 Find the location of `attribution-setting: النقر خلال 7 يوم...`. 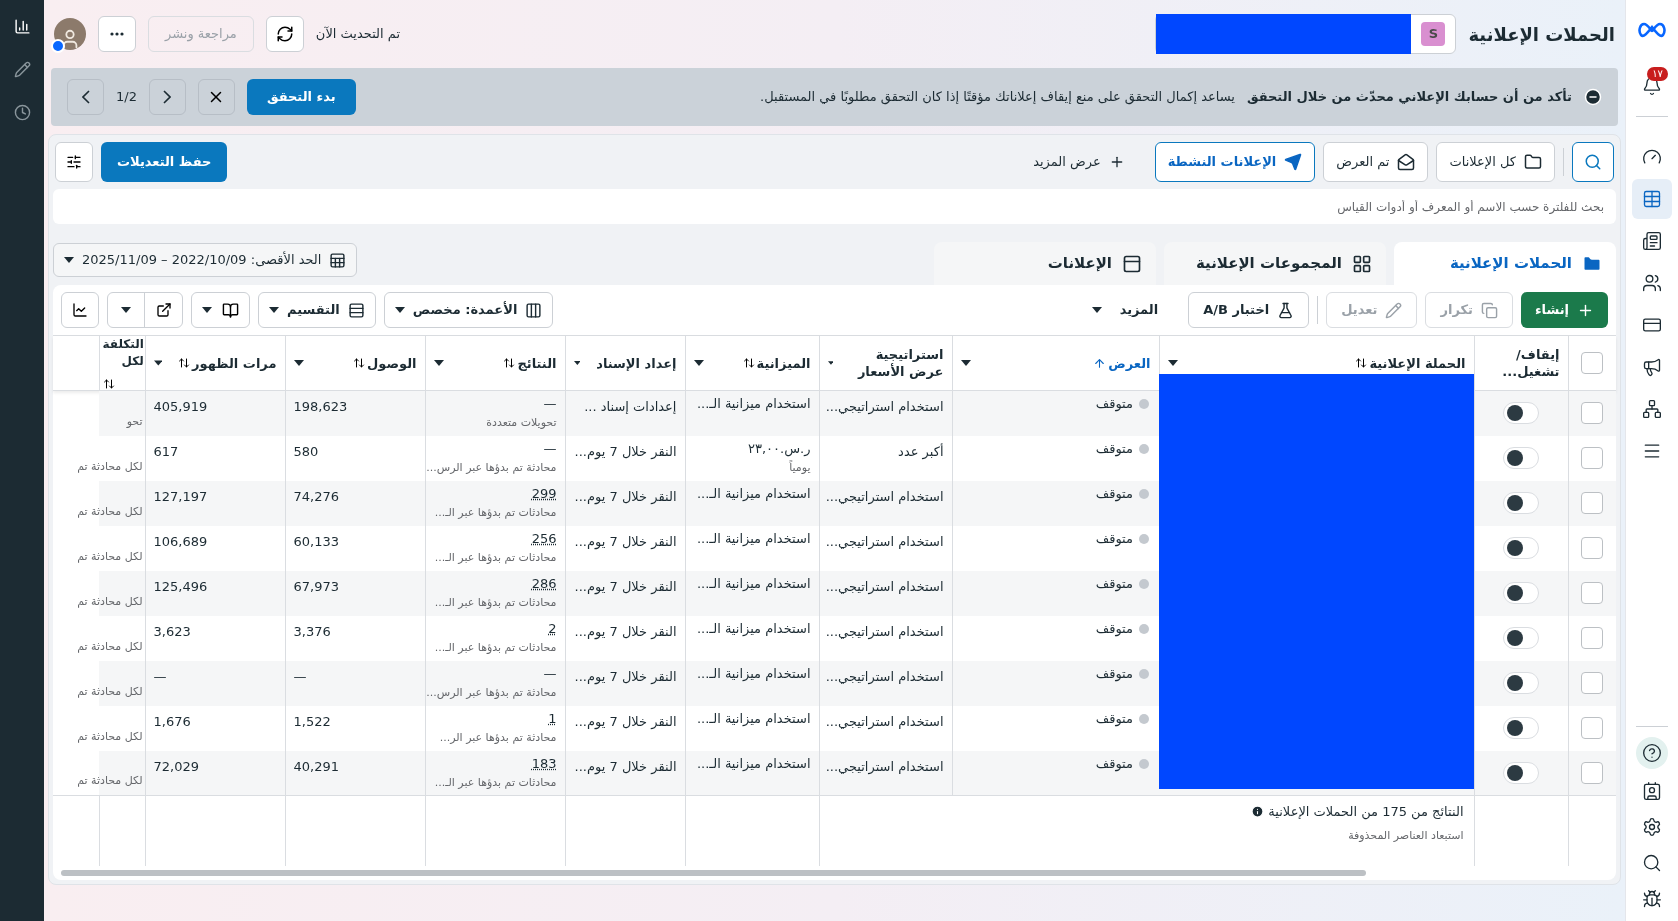

attribution-setting: النقر خلال 7 يوم... is located at coordinates (625, 631).